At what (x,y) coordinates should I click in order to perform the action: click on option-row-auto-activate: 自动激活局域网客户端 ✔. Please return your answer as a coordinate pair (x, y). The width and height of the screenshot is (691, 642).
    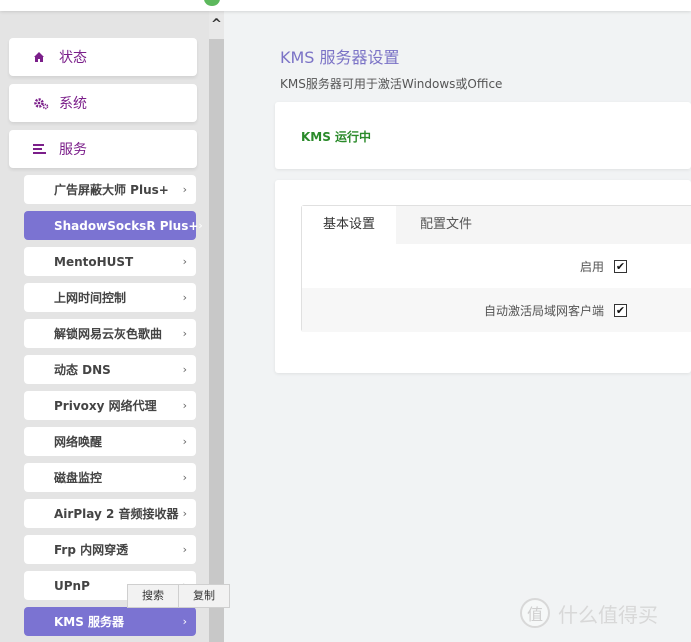
    Looking at the image, I should click on (496, 310).